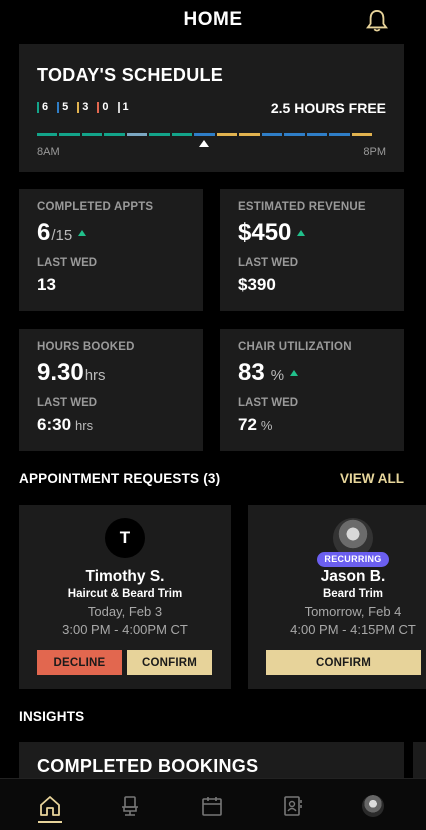  What do you see at coordinates (103, 107) in the screenshot?
I see `legend-item: 0` at bounding box center [103, 107].